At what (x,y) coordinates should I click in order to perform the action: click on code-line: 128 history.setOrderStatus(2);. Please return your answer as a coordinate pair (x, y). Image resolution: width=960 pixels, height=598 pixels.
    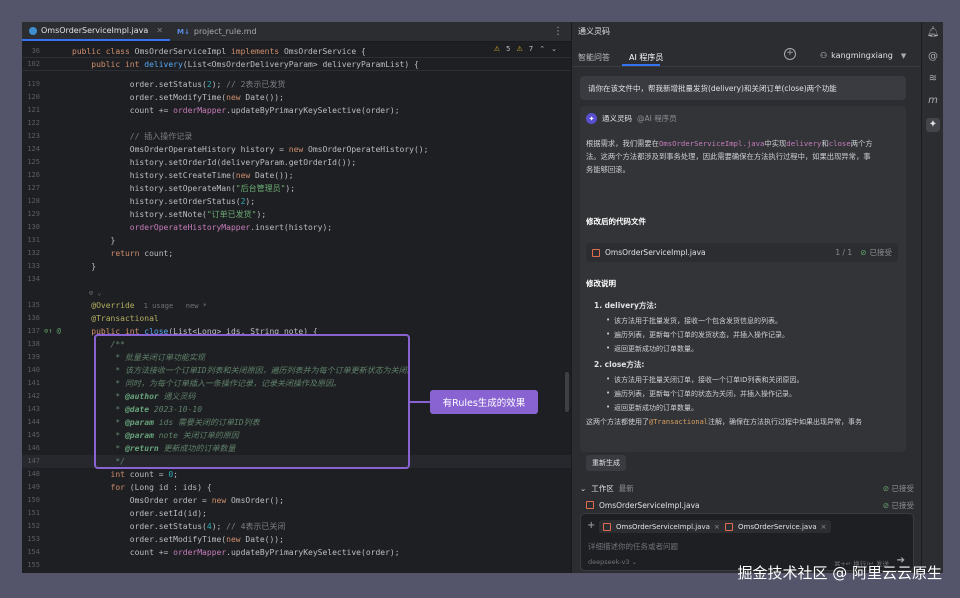
    Looking at the image, I should click on (296, 201).